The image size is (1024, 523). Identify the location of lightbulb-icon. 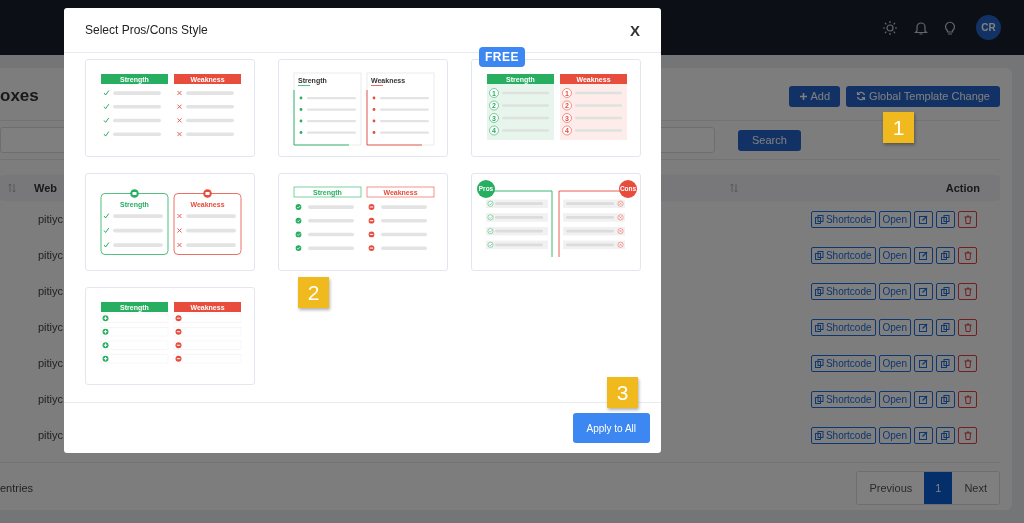
(950, 27).